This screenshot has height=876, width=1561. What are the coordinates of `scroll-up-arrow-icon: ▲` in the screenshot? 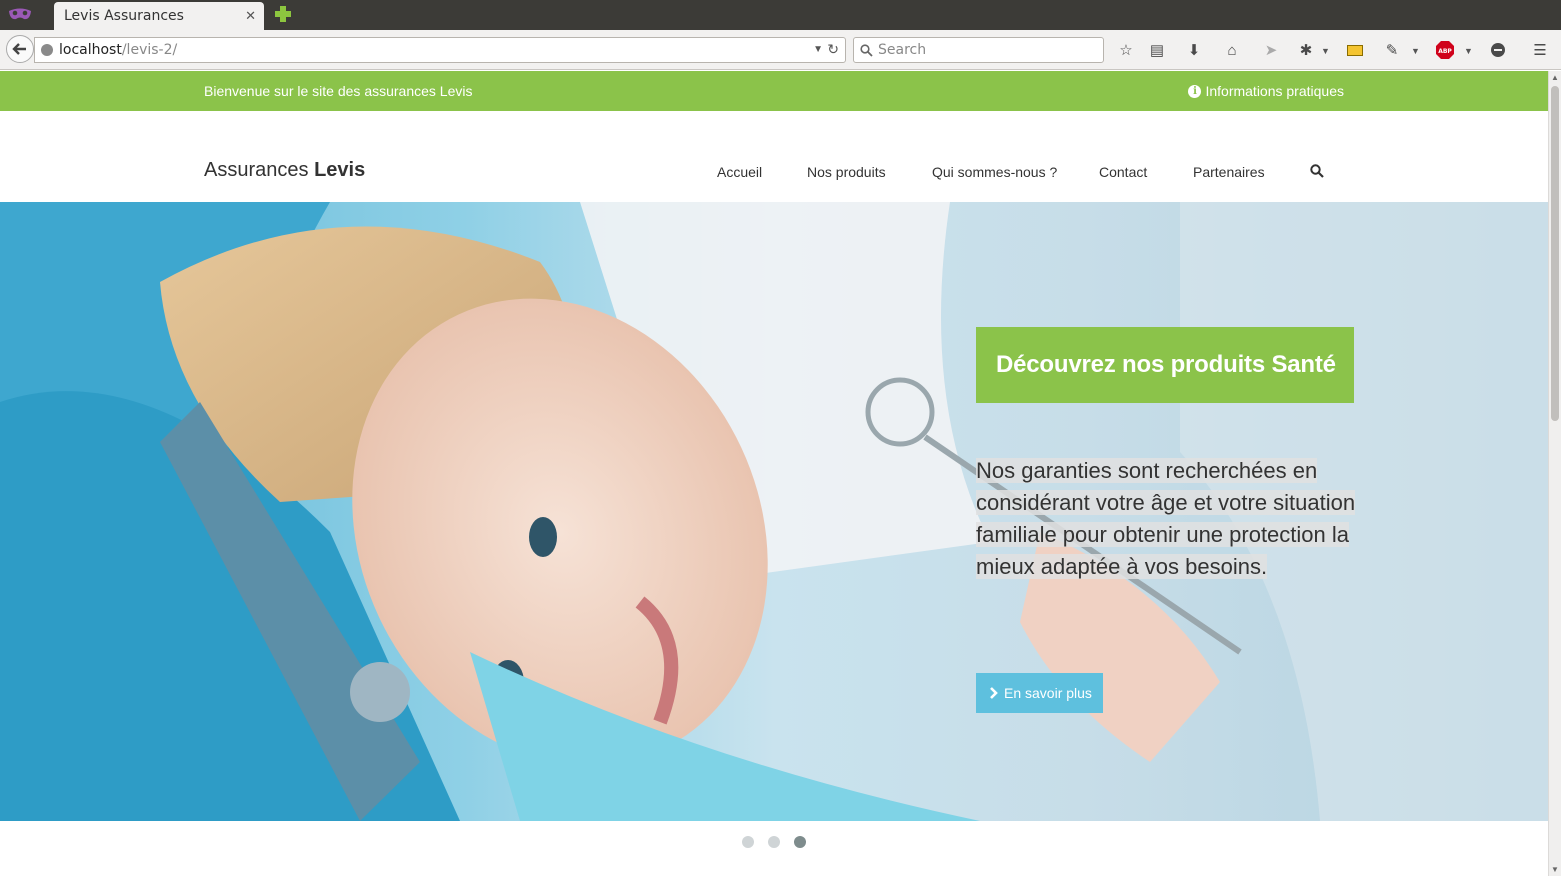 It's located at (1555, 77).